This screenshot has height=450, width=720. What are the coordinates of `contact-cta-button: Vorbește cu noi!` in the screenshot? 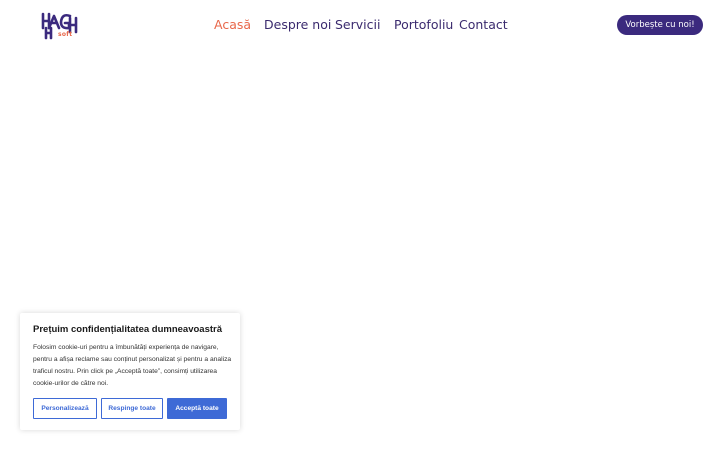 It's located at (660, 25).